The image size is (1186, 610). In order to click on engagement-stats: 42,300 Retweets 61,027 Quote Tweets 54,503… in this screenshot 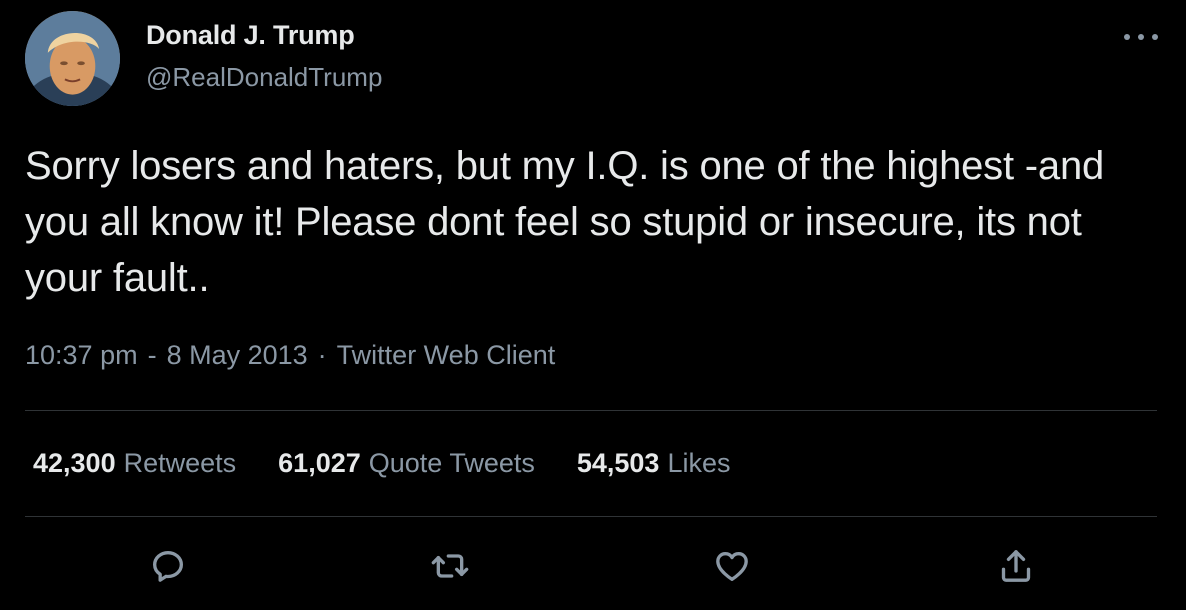, I will do `click(402, 463)`.